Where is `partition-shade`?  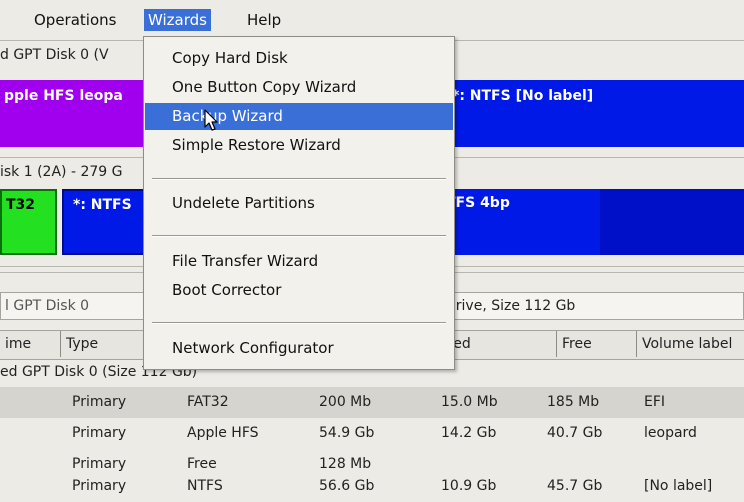
partition-shade is located at coordinates (672, 222).